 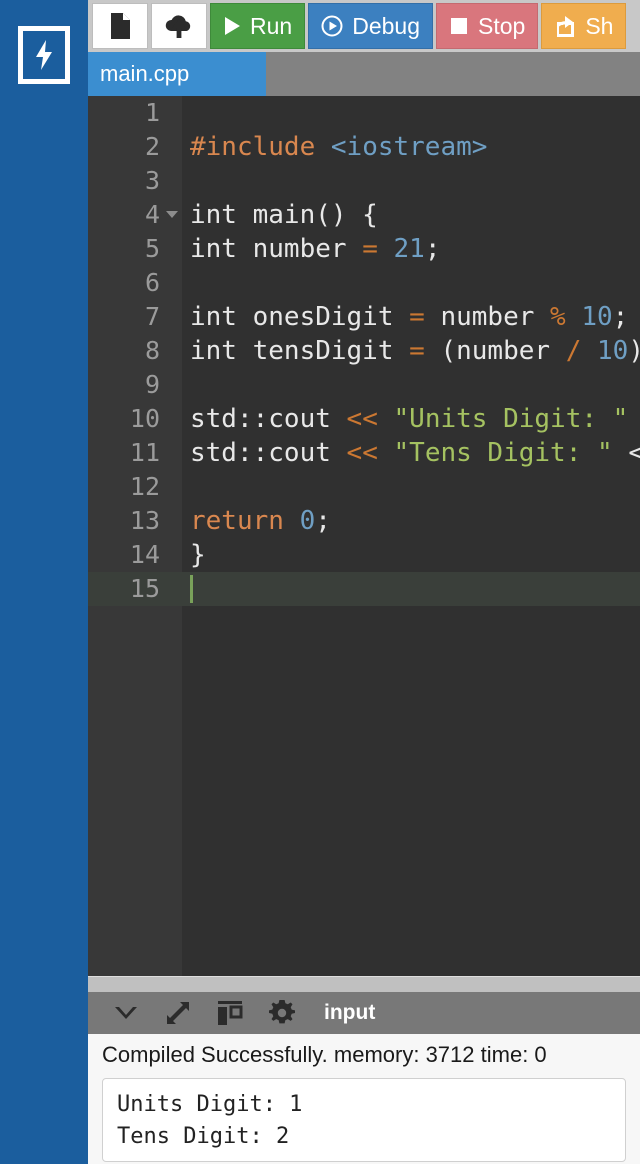 What do you see at coordinates (503, 453) in the screenshot?
I see `code-token: "Tens Digit: "` at bounding box center [503, 453].